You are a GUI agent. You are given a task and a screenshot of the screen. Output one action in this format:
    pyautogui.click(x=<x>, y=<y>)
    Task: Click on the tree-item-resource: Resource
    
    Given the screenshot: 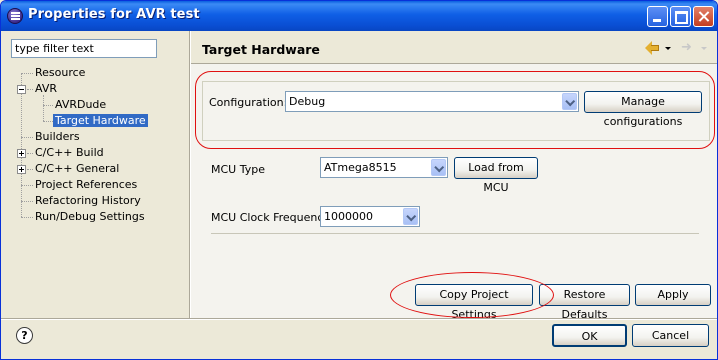 What is the action you would take?
    pyautogui.click(x=60, y=73)
    